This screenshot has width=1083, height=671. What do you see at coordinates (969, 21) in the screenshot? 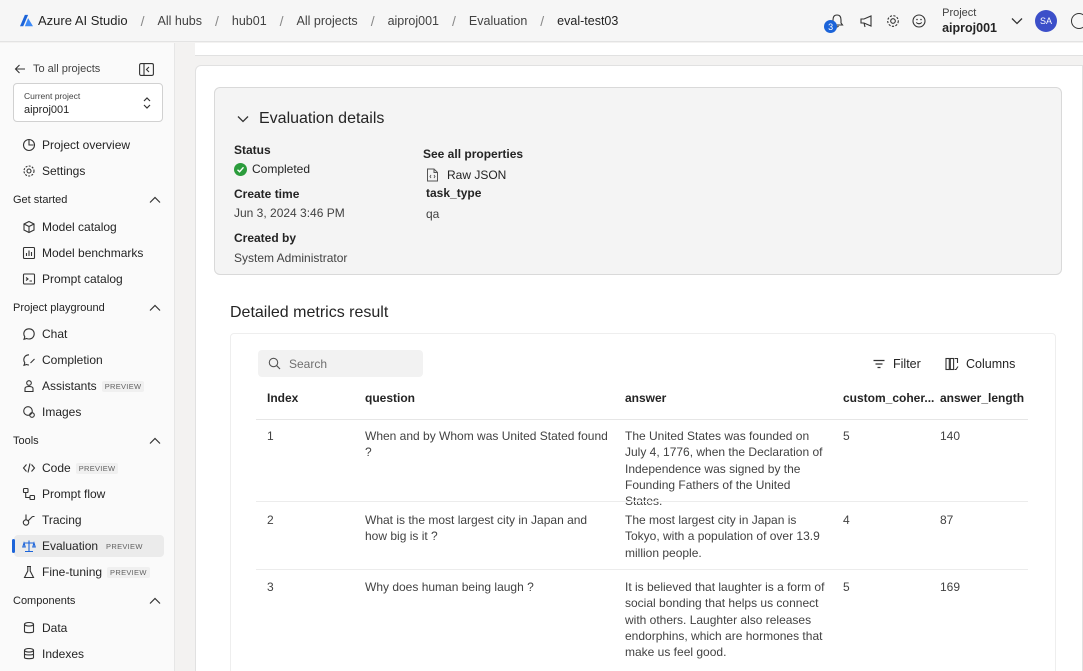
I see `project-switcher: Project aiproj001` at bounding box center [969, 21].